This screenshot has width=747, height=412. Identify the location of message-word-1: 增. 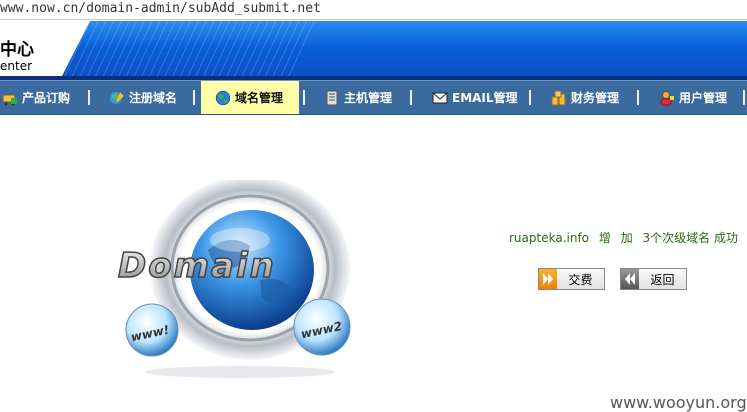
(604, 238).